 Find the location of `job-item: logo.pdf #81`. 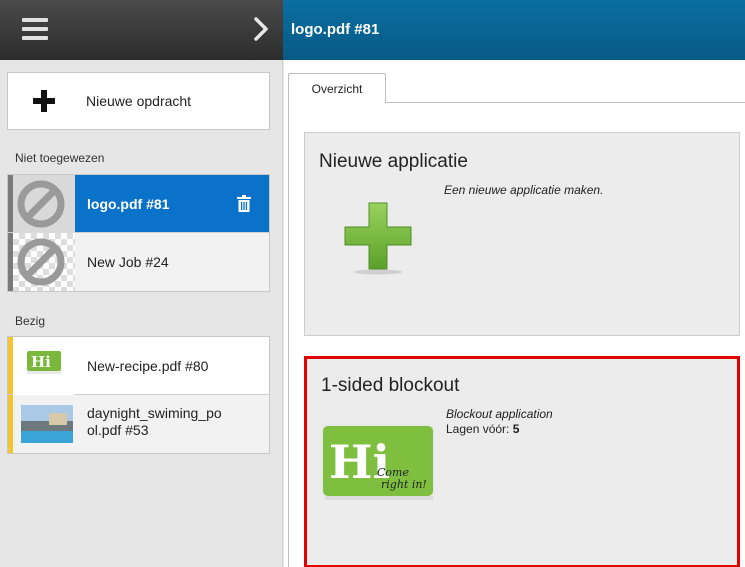

job-item: logo.pdf #81 is located at coordinates (138, 204).